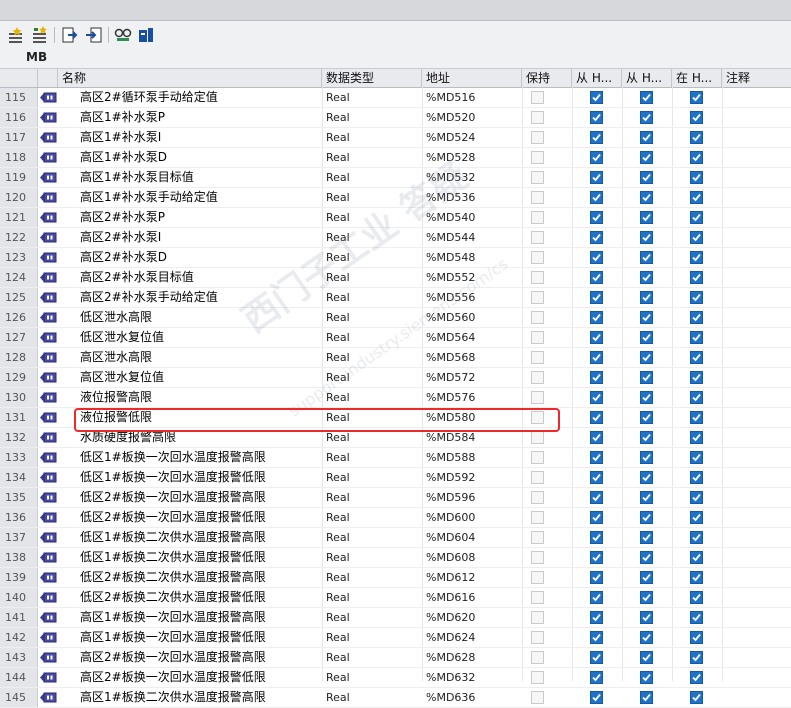 Image resolution: width=791 pixels, height=708 pixels. Describe the element at coordinates (173, 657) in the screenshot. I see `tag-name: 高区2#板换一次回水温度报警高限` at that location.